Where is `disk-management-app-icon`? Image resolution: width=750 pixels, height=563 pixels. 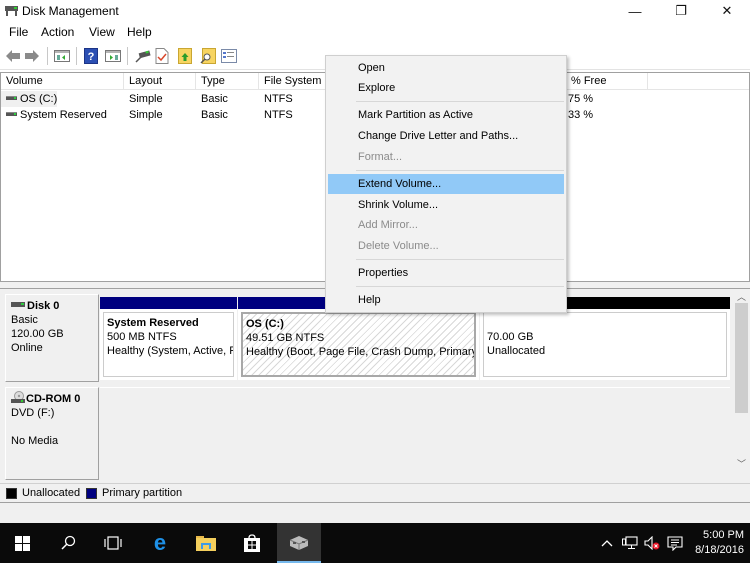
disk-management-app-icon is located at coordinates (11, 11).